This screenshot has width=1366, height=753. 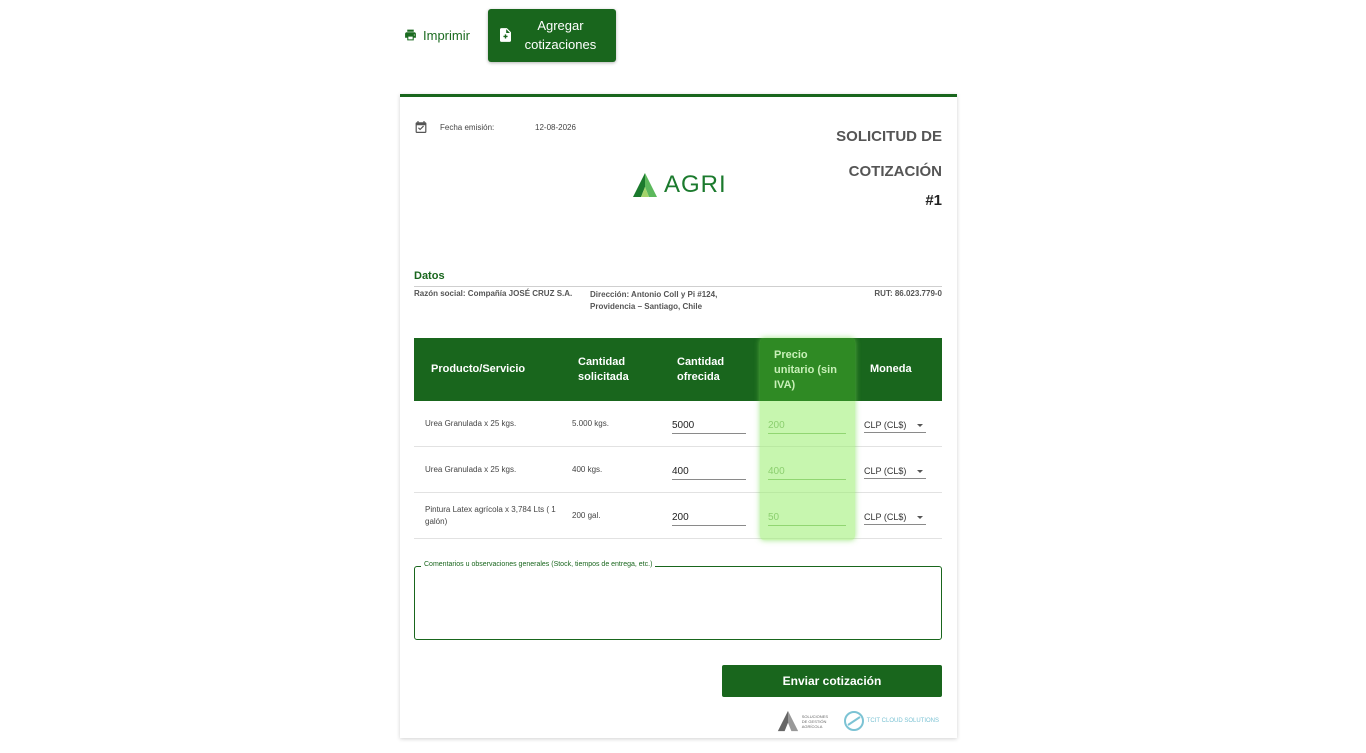 I want to click on cell-solicitada: 400 kgs., so click(x=587, y=469).